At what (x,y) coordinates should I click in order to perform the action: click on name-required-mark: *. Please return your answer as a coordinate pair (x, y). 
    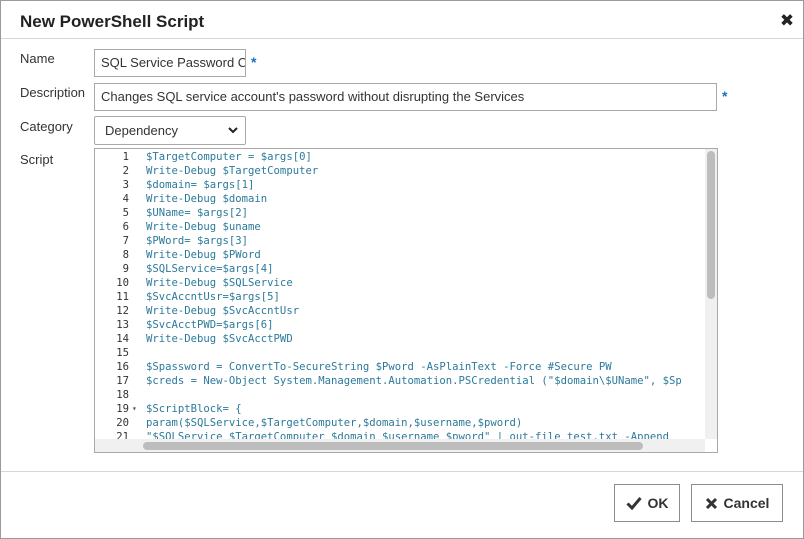
    Looking at the image, I should click on (254, 62).